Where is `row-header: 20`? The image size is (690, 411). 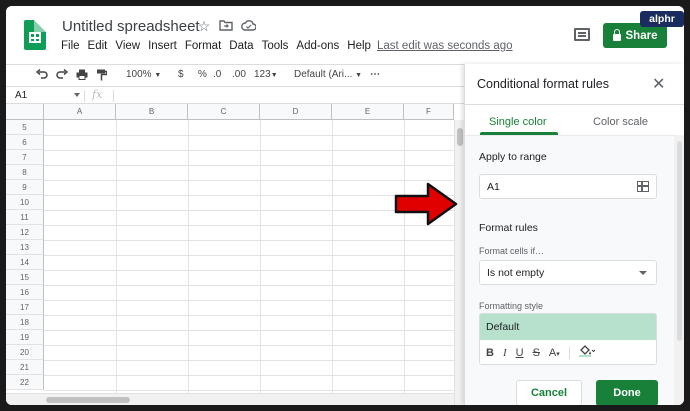 row-header: 20 is located at coordinates (25, 352).